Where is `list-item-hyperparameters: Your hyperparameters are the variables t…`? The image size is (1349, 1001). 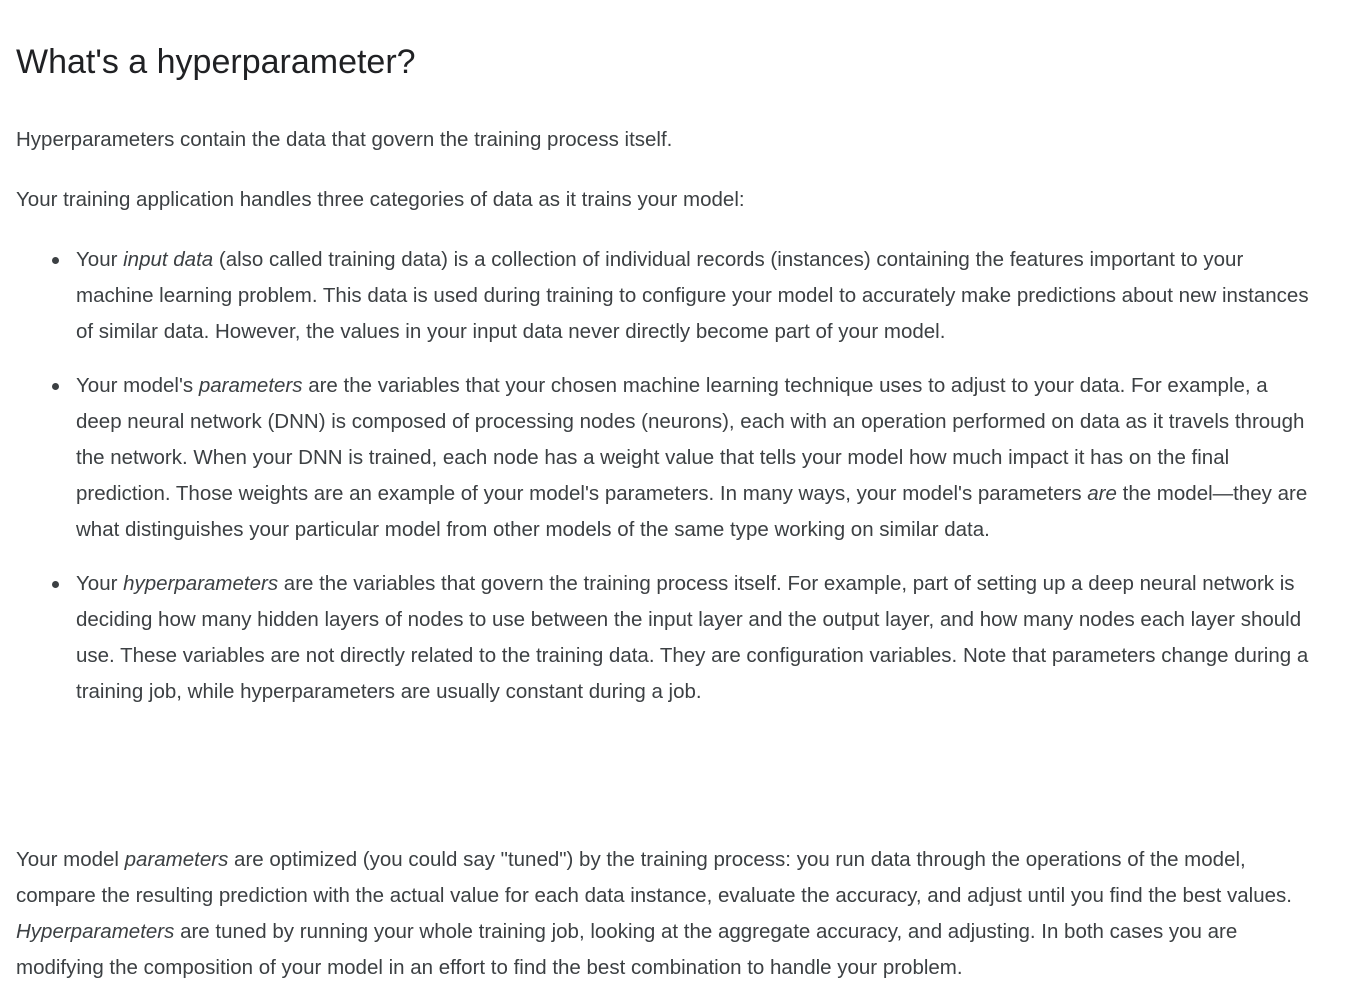 list-item-hyperparameters: Your hyperparameters are the variables t… is located at coordinates (684, 638).